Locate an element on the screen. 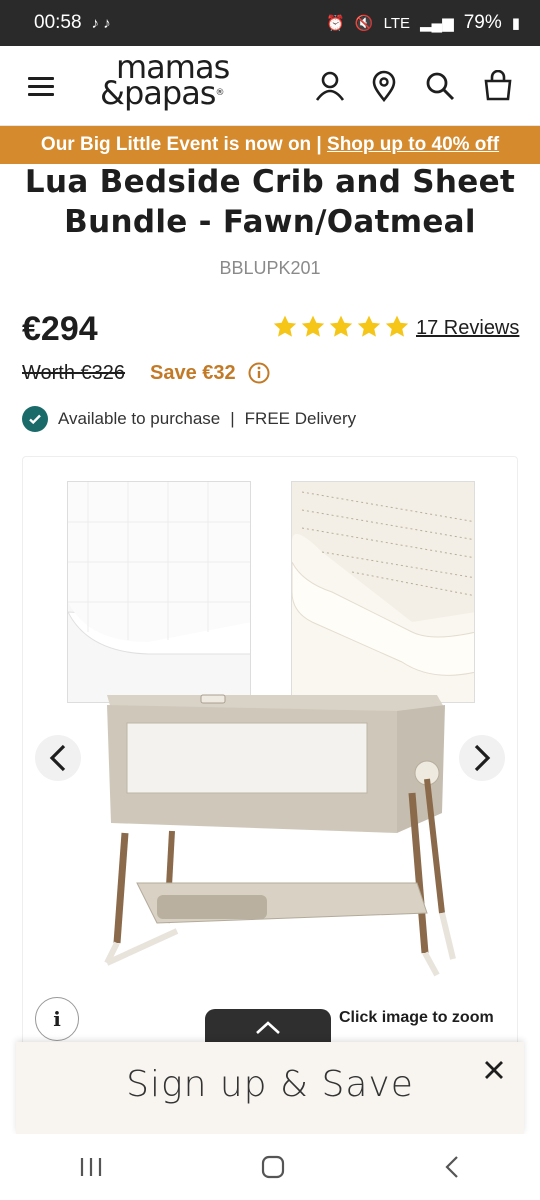 Image resolution: width=540 pixels, height=1200 pixels. zoom-hint: Click image to zoom is located at coordinates (416, 1017).